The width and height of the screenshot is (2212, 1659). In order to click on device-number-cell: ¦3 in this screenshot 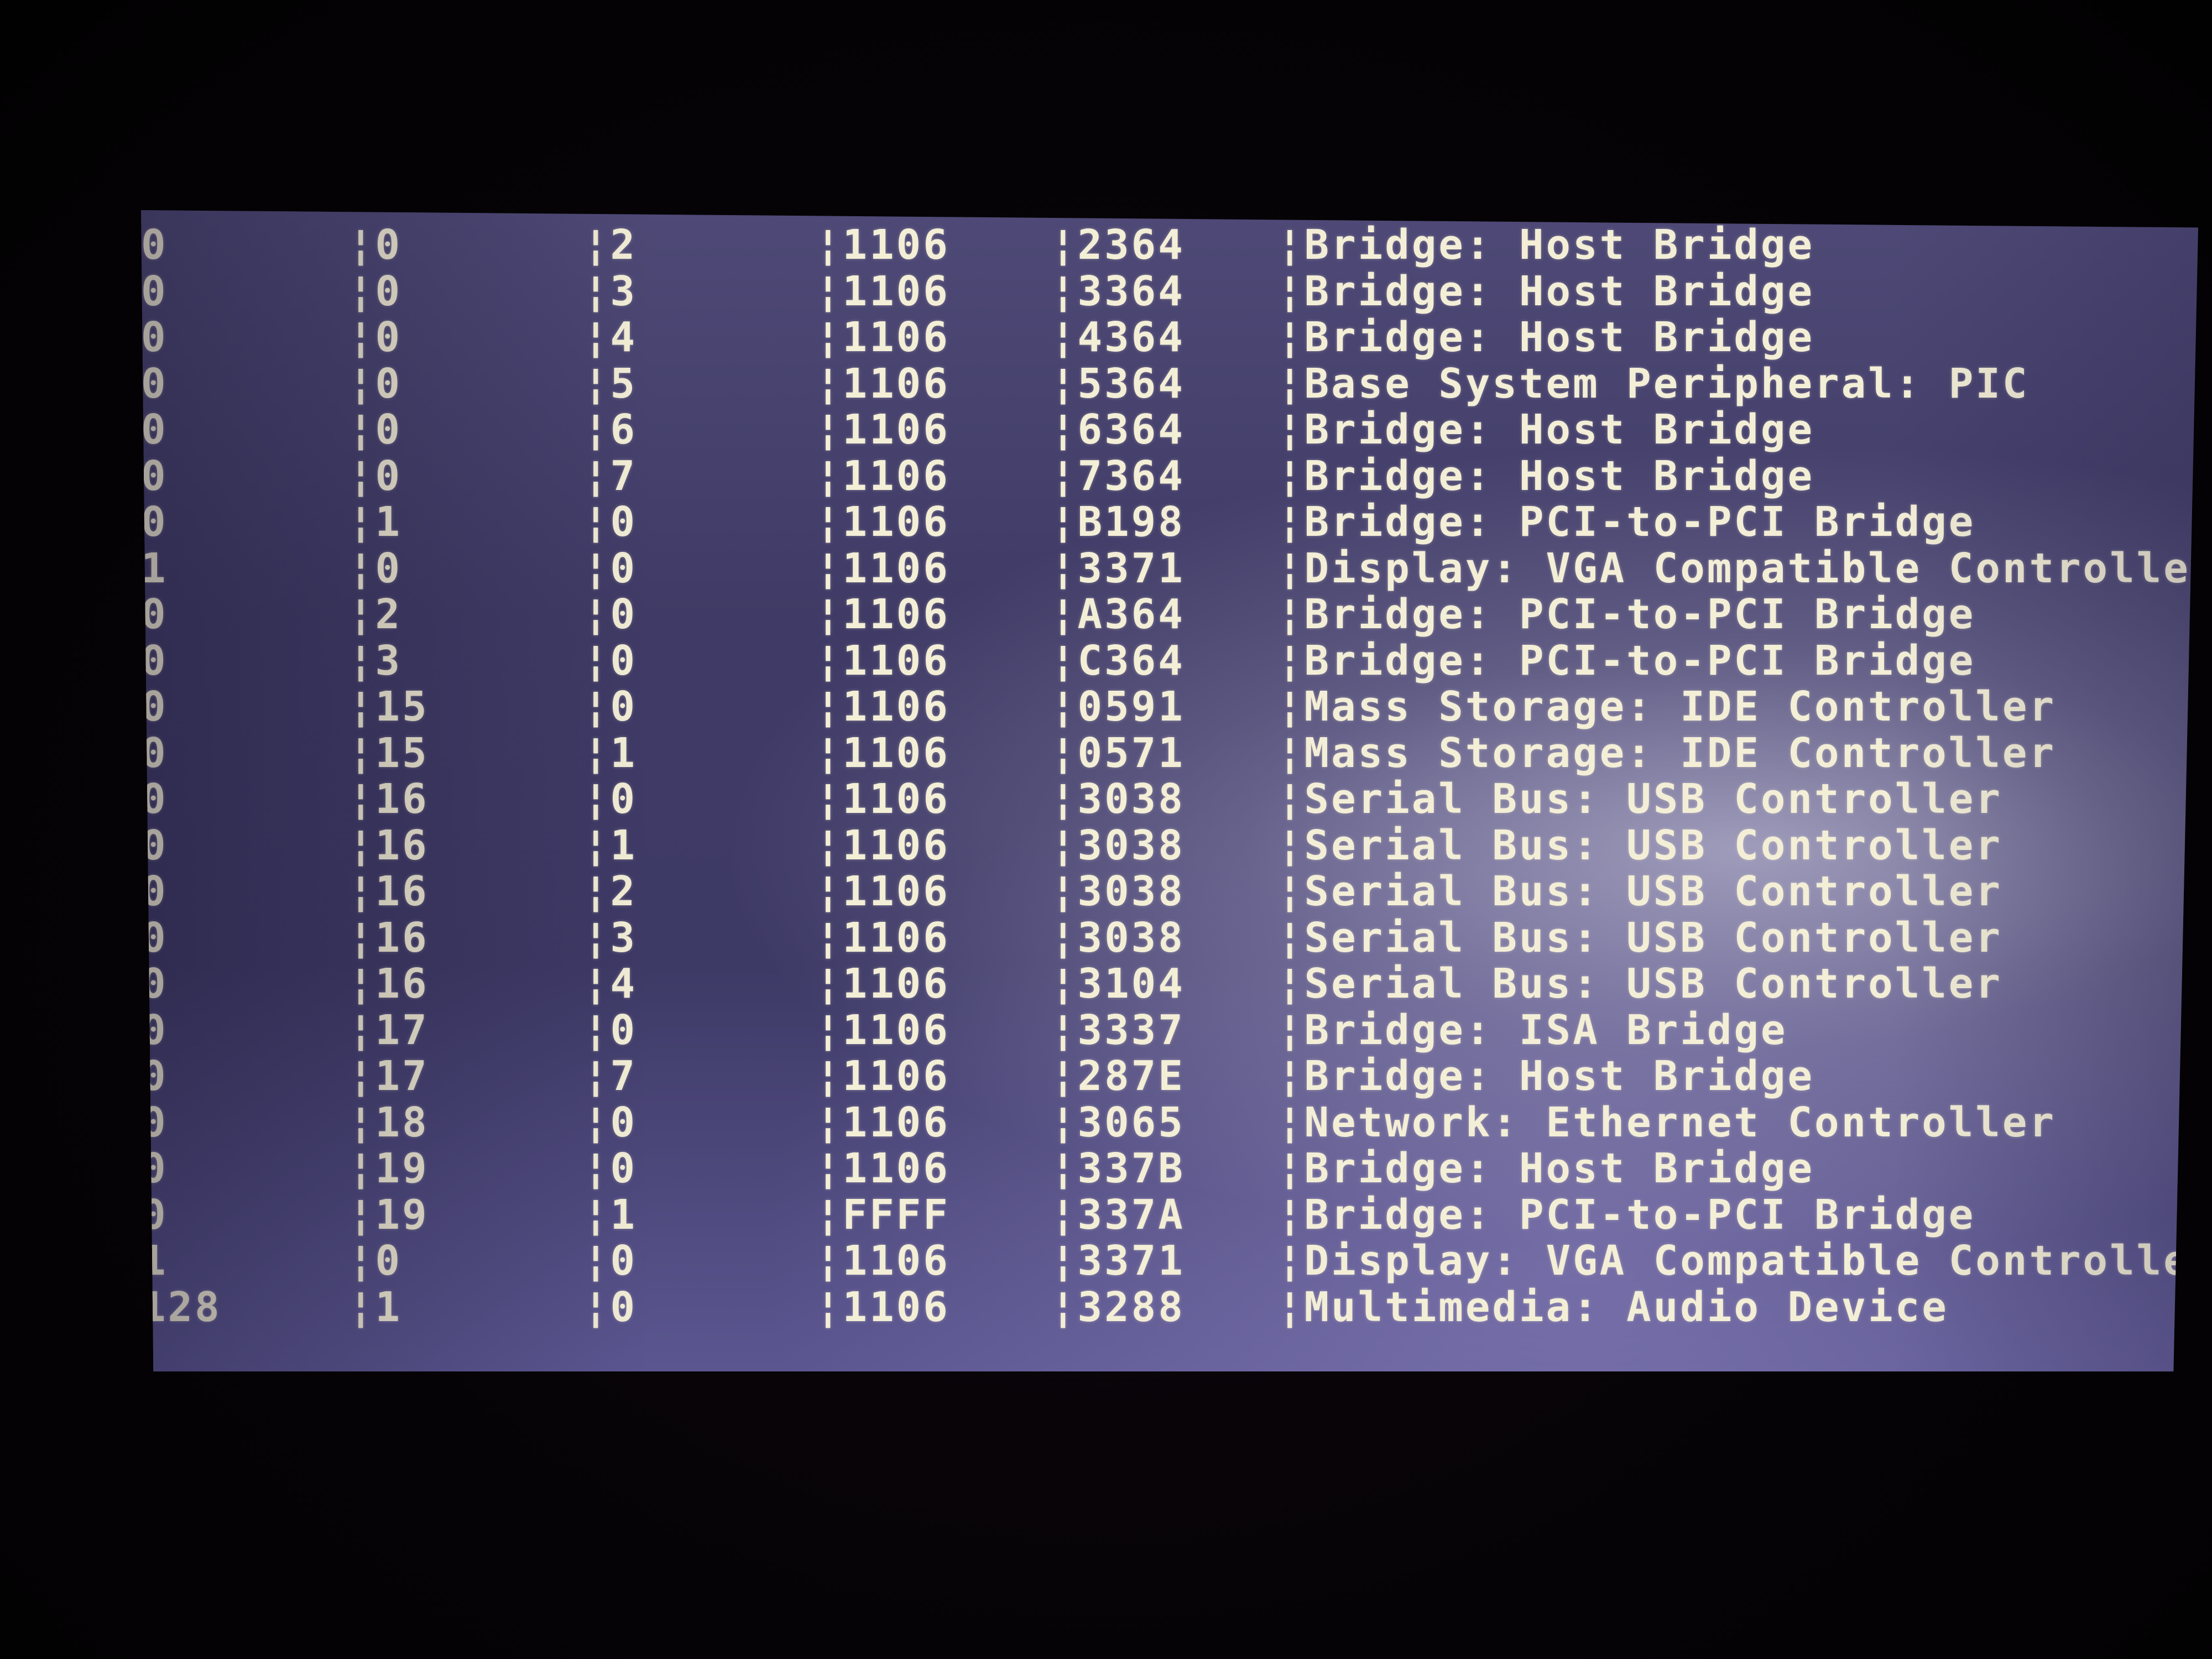, I will do `click(376, 661)`.